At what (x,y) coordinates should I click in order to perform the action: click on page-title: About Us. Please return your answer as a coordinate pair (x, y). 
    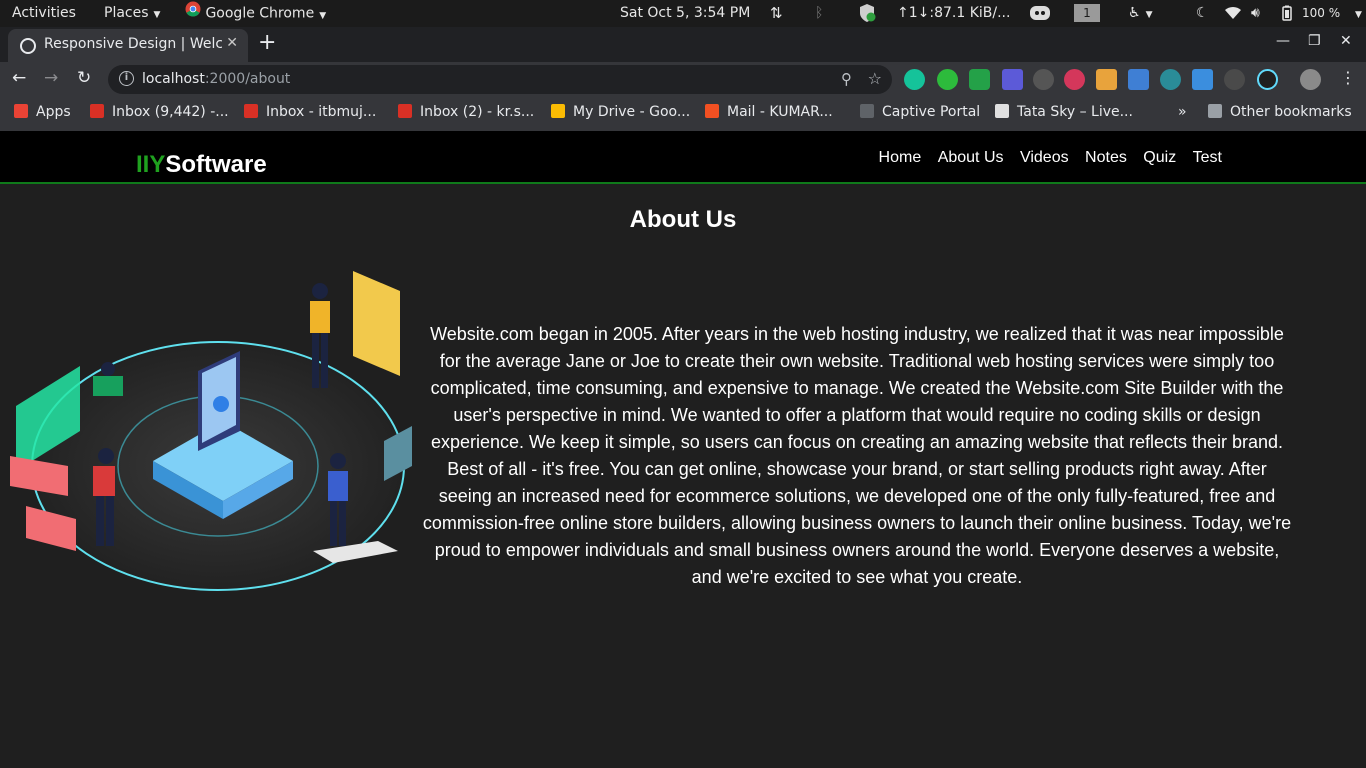
    Looking at the image, I should click on (683, 219).